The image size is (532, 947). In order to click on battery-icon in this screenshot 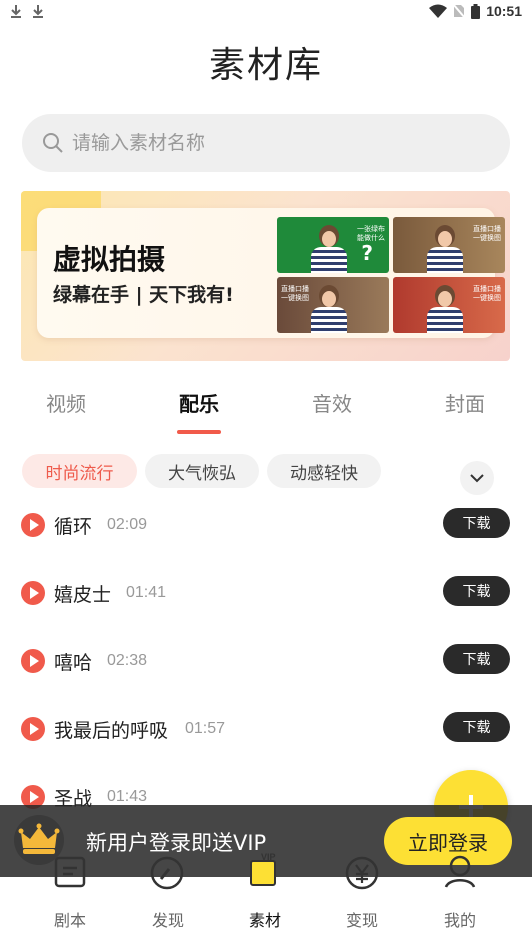, I will do `click(476, 11)`.